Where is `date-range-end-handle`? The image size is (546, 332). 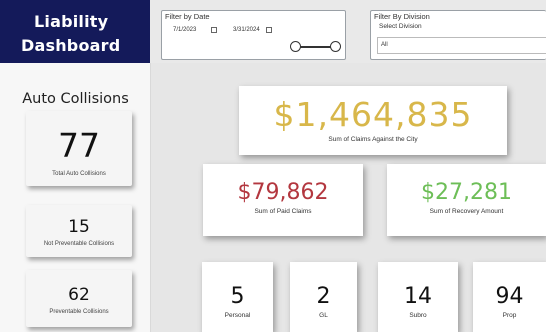 date-range-end-handle is located at coordinates (335, 46).